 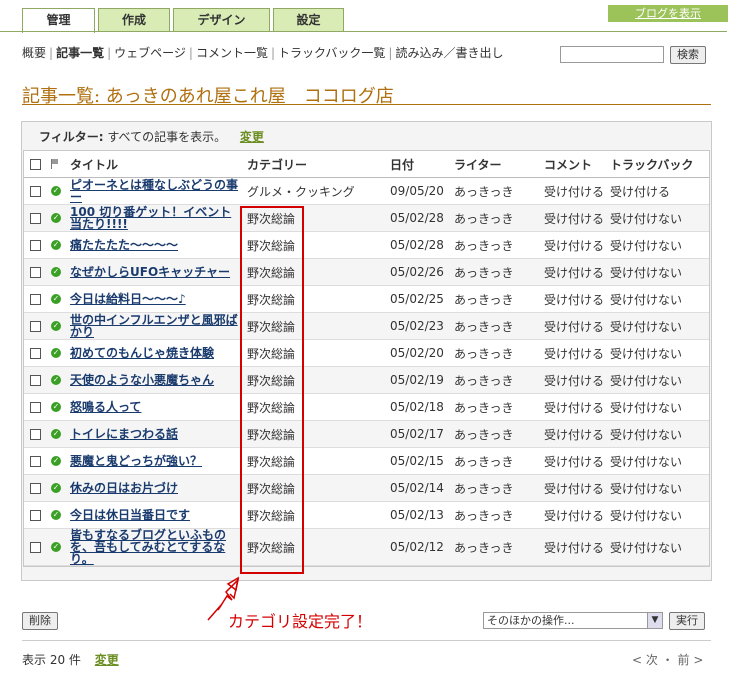 I want to click on entry-title-link-text: 痛たたたた～～～～, so click(x=154, y=245).